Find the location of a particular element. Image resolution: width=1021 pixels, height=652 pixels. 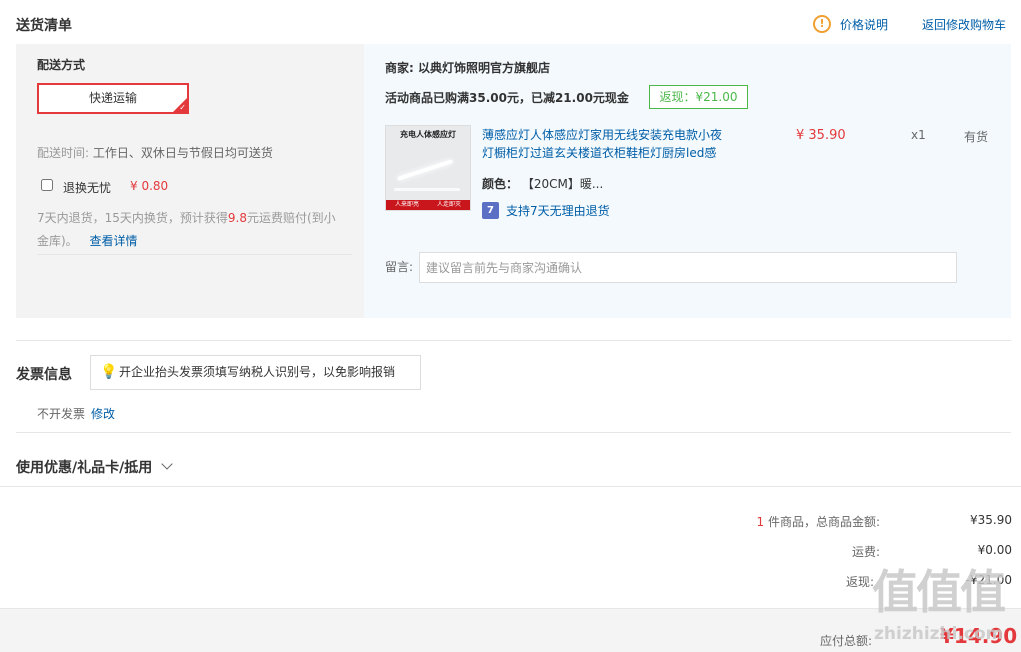

page-title: 送货清单 is located at coordinates (44, 26).